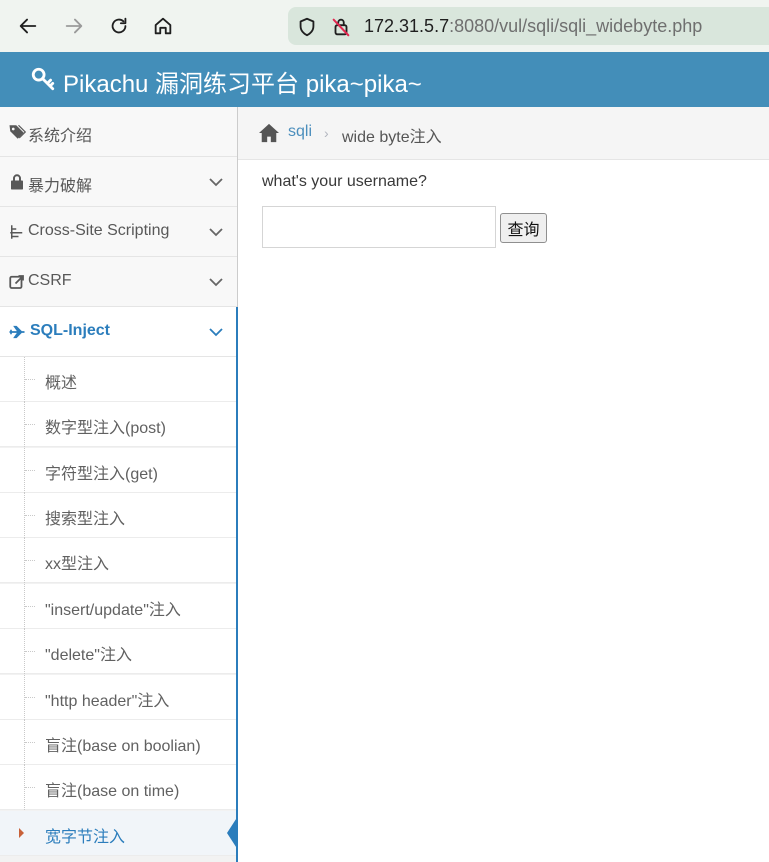 The height and width of the screenshot is (862, 769). I want to click on reload-icon, so click(119, 25).